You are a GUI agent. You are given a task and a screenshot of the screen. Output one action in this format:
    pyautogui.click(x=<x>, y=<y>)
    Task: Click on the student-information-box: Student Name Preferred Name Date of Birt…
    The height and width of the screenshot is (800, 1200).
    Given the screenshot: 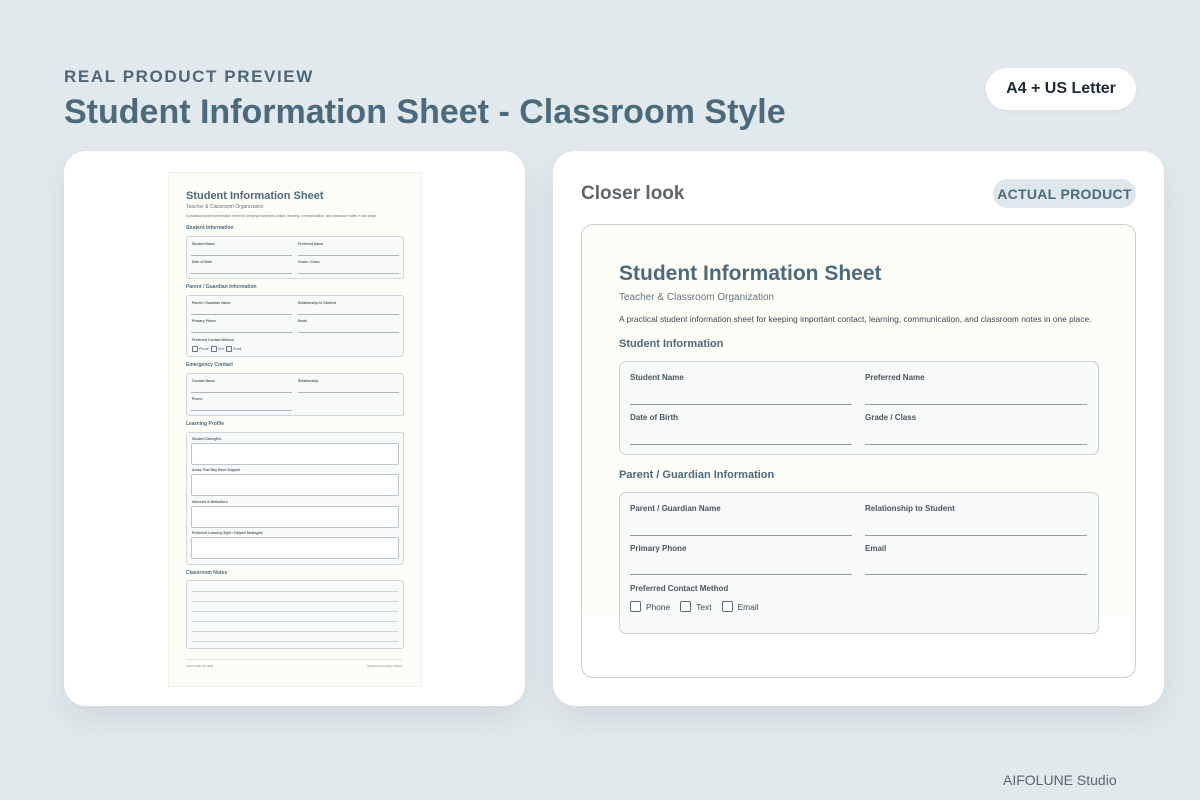 What is the action you would take?
    pyautogui.click(x=859, y=408)
    